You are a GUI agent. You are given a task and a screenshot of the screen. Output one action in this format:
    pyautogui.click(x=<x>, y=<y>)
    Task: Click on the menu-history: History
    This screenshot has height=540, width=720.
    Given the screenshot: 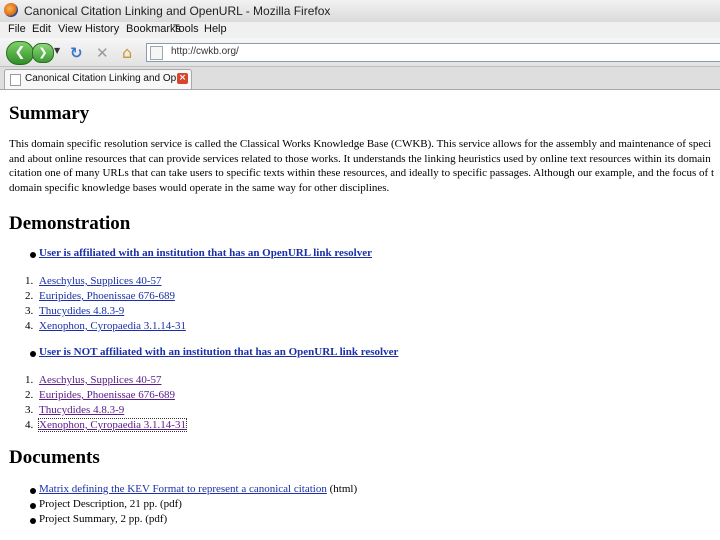 What is the action you would take?
    pyautogui.click(x=102, y=29)
    